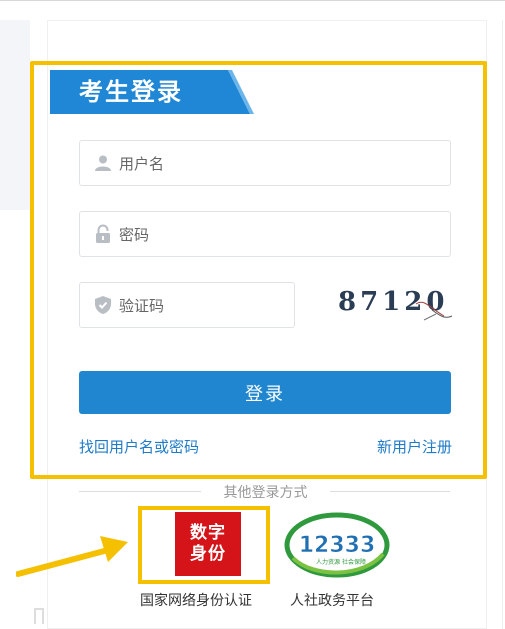 This screenshot has height=629, width=505. What do you see at coordinates (265, 163) in the screenshot?
I see `username-input: 用户名` at bounding box center [265, 163].